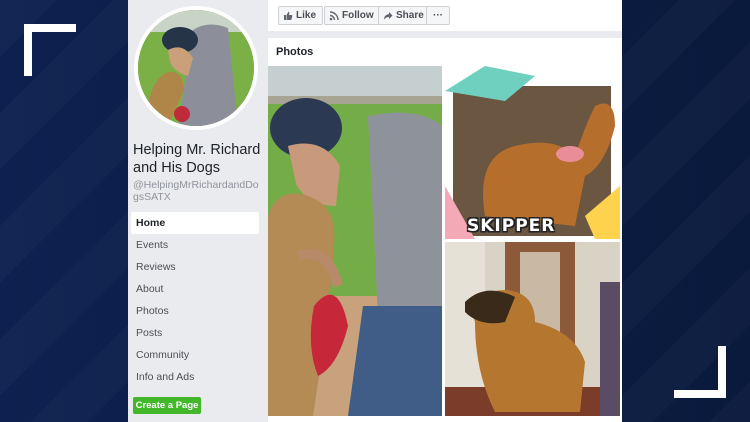  What do you see at coordinates (167, 405) in the screenshot?
I see `create-page-button: Create a Page` at bounding box center [167, 405].